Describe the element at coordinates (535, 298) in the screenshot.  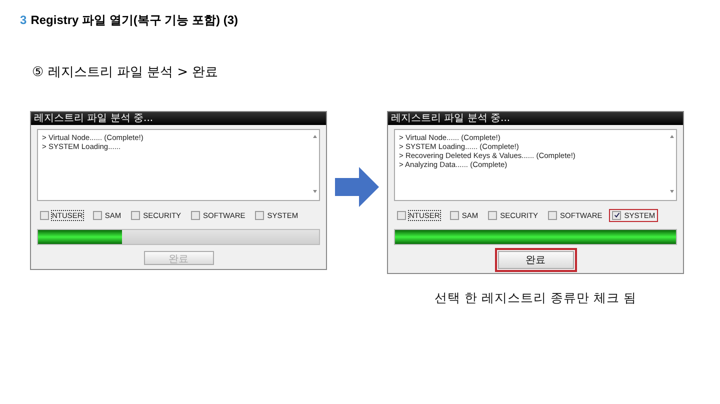
I see `caption-text: 선택 한 레지스트리 종류만 체크 됨` at that location.